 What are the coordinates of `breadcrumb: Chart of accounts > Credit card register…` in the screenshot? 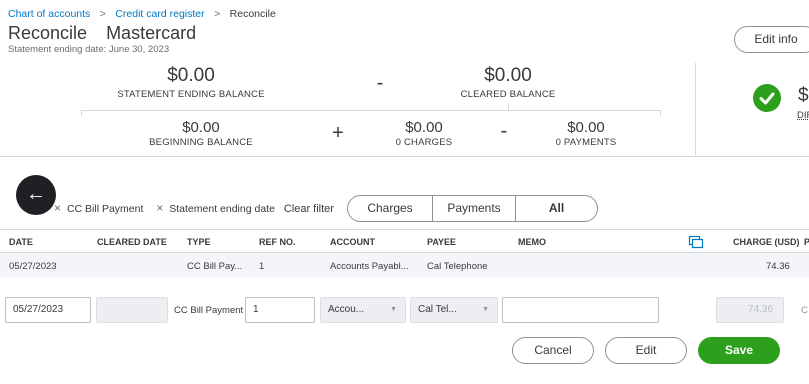 It's located at (142, 13).